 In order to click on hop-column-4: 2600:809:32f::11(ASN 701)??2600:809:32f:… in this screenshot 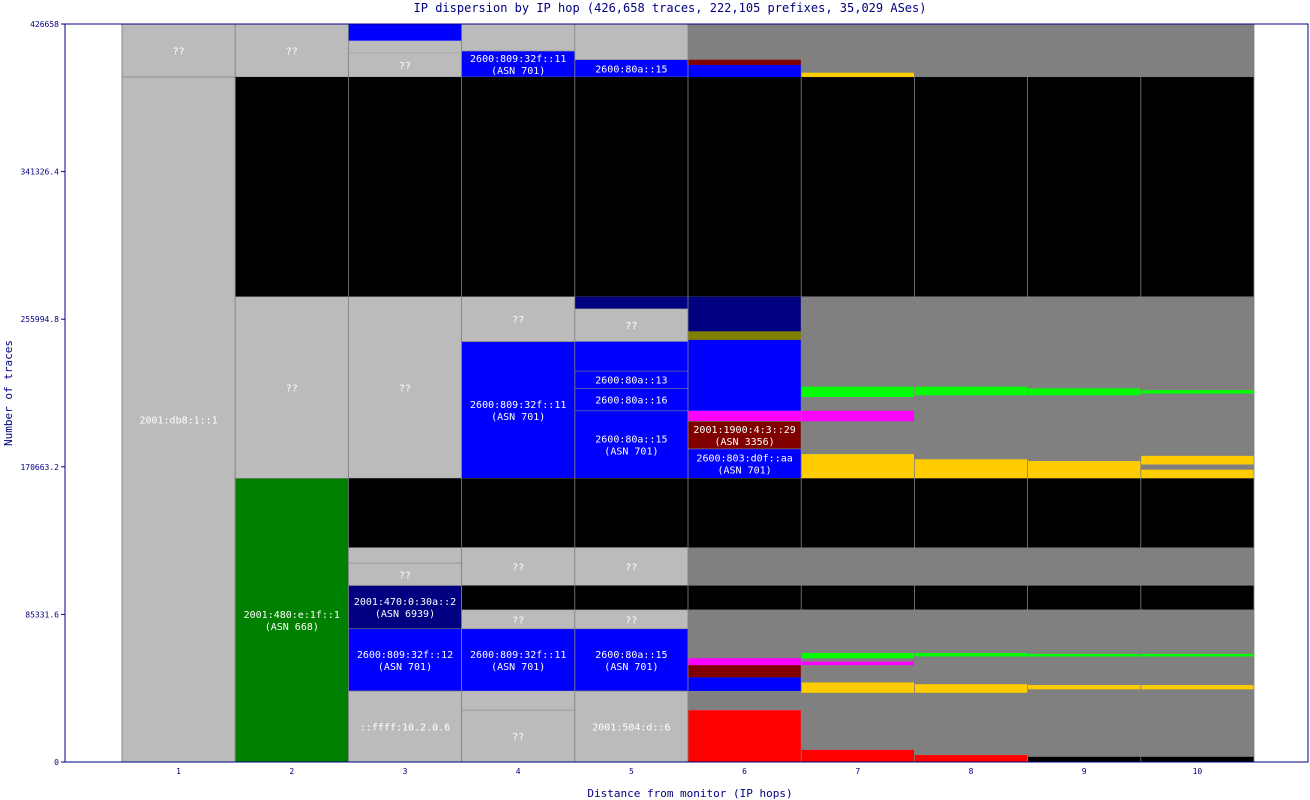, I will do `click(518, 393)`.